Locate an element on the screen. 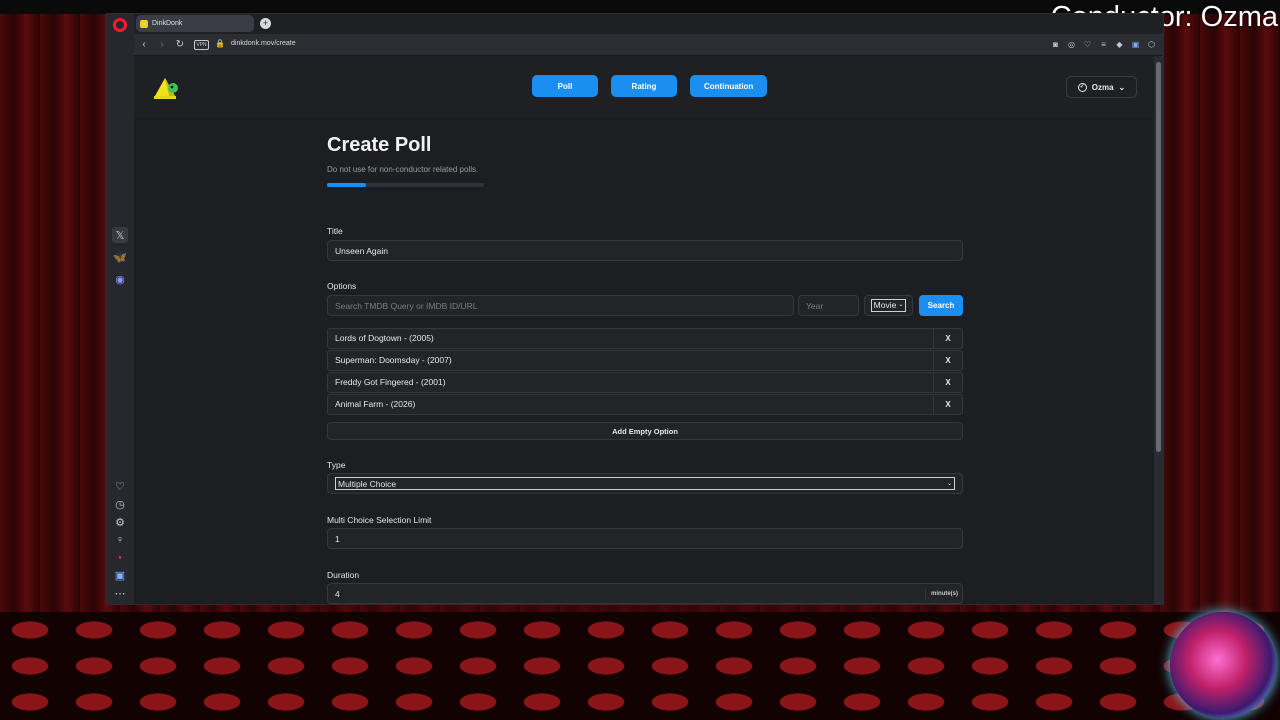 Image resolution: width=1280 pixels, height=720 pixels. favicon-icon is located at coordinates (144, 23).